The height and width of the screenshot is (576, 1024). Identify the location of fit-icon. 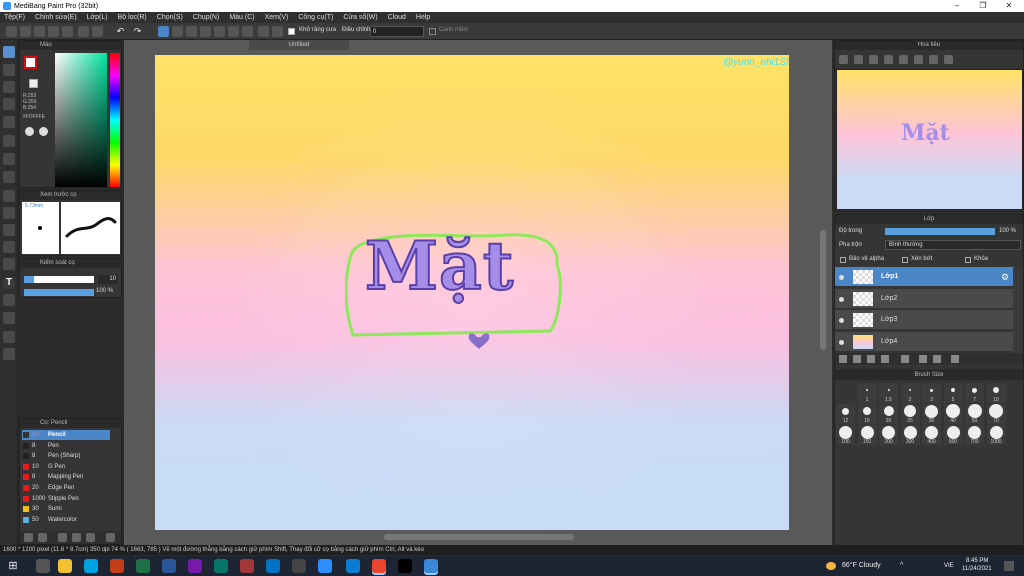
(873, 59).